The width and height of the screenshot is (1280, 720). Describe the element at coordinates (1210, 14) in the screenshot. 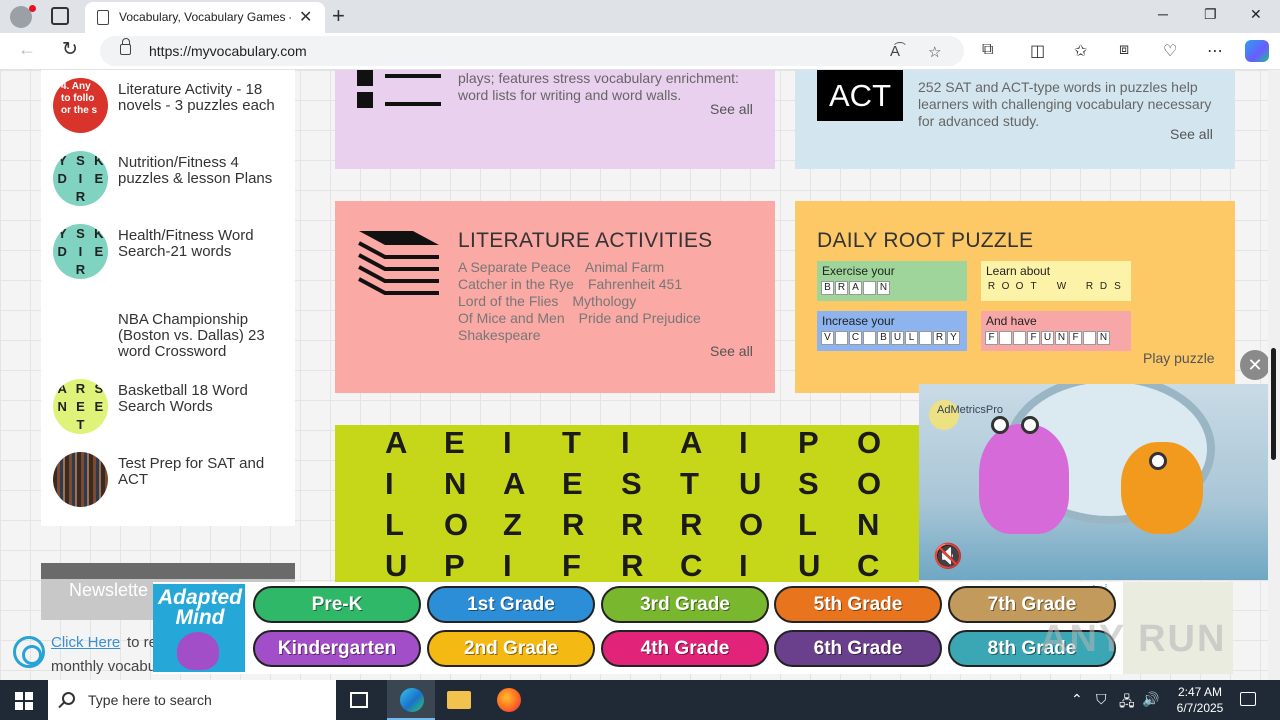

I see `maximize-button: ❐` at that location.